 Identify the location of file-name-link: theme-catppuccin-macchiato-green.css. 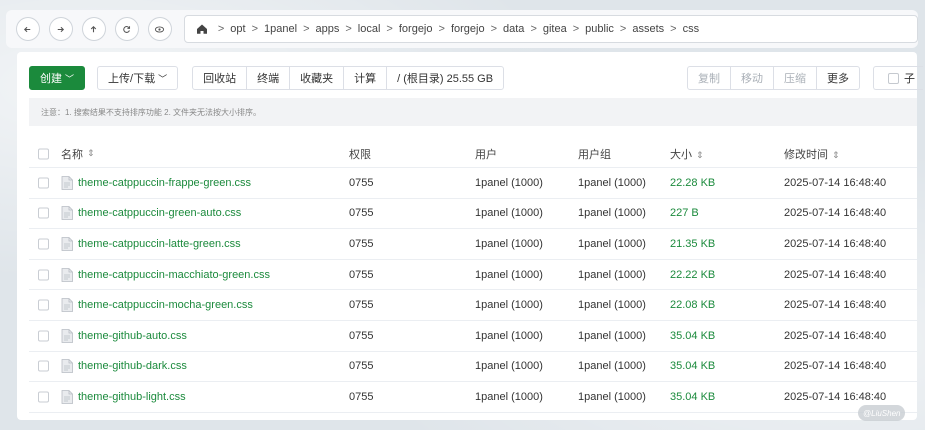
(174, 275).